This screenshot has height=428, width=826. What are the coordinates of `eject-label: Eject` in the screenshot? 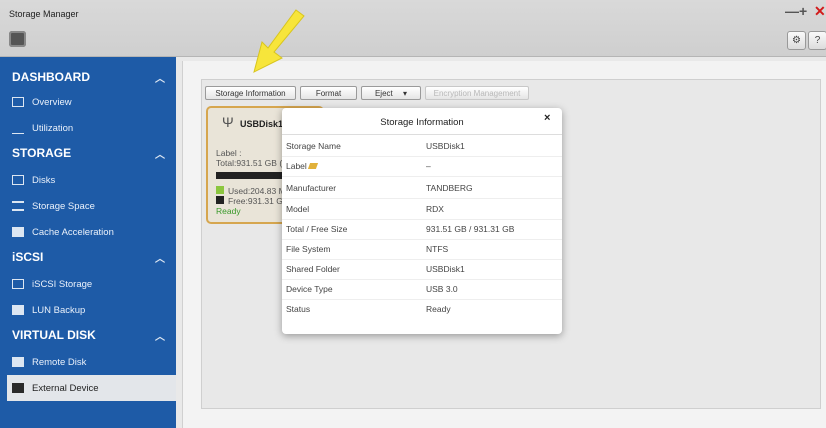 It's located at (383, 93).